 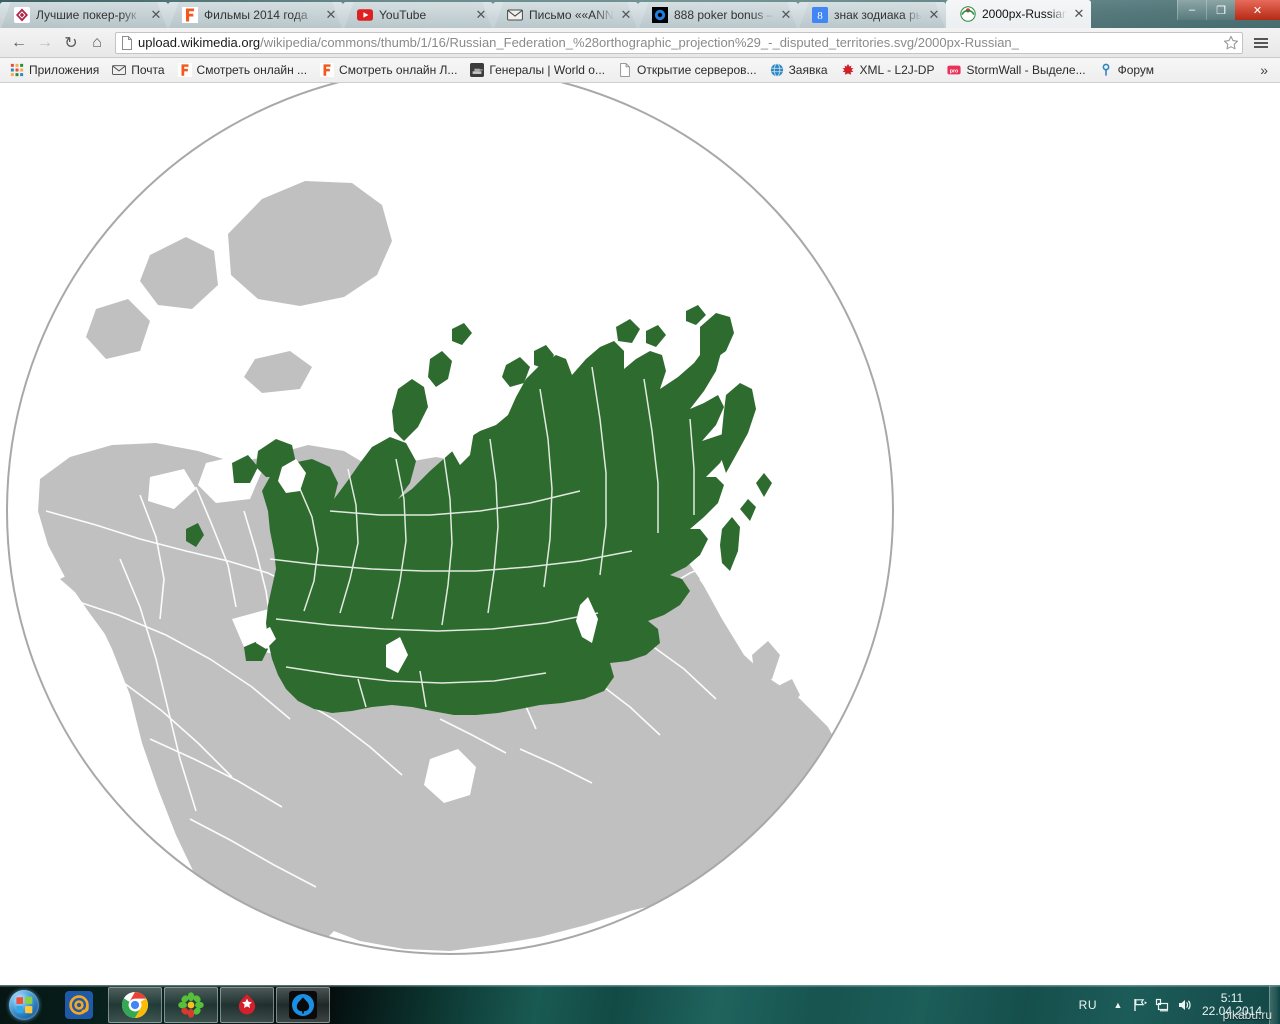 I want to click on clock-date: 22.04.2014, so click(x=1232, y=1011).